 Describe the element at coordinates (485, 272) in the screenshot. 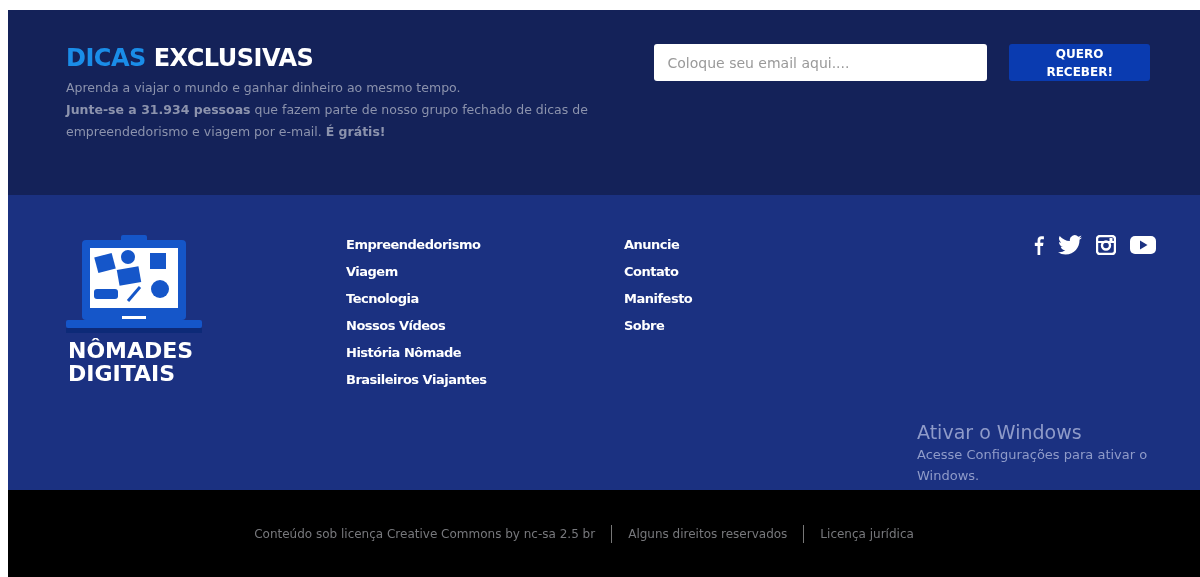

I see `footer-menu-link: Viagem` at that location.